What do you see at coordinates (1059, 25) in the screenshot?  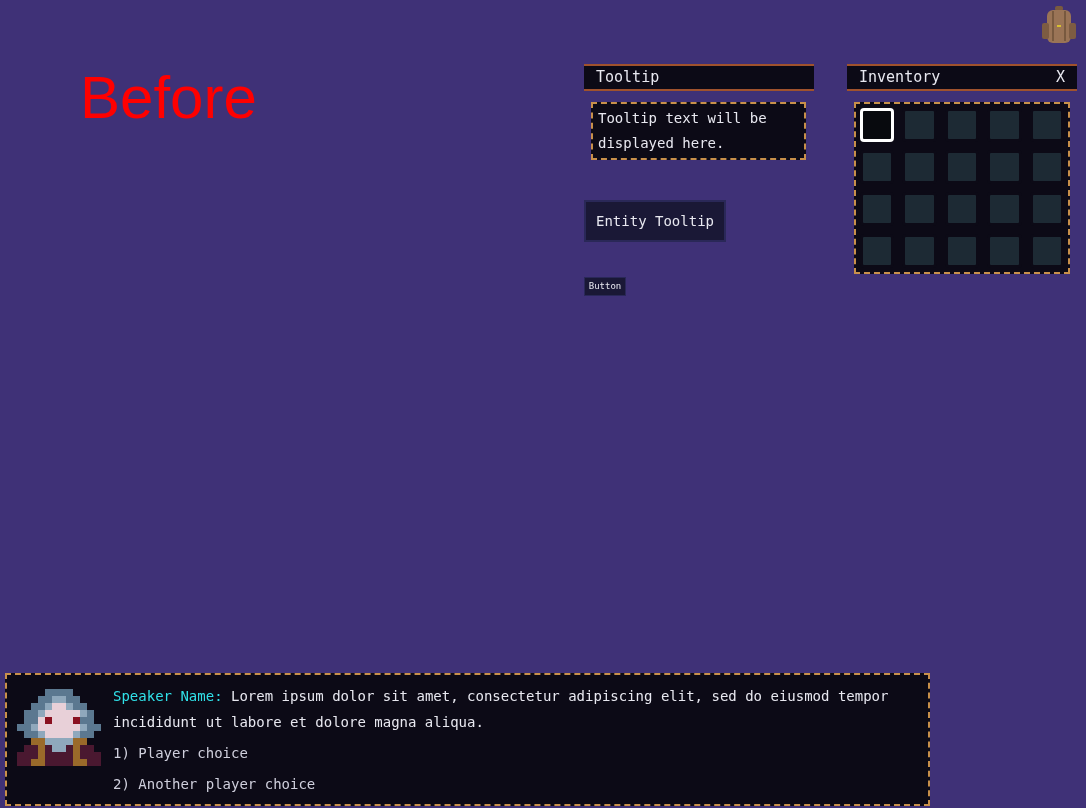 I see `backpack-icon` at bounding box center [1059, 25].